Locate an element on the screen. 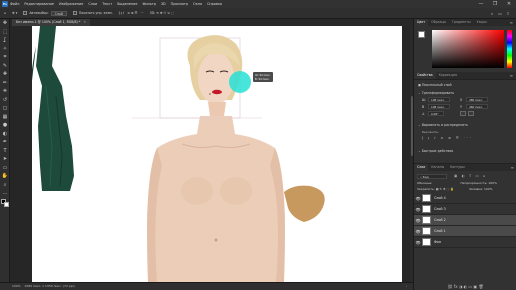 This screenshot has width=516, height=290. layers-menu-icon: ≡ is located at coordinates (513, 167).